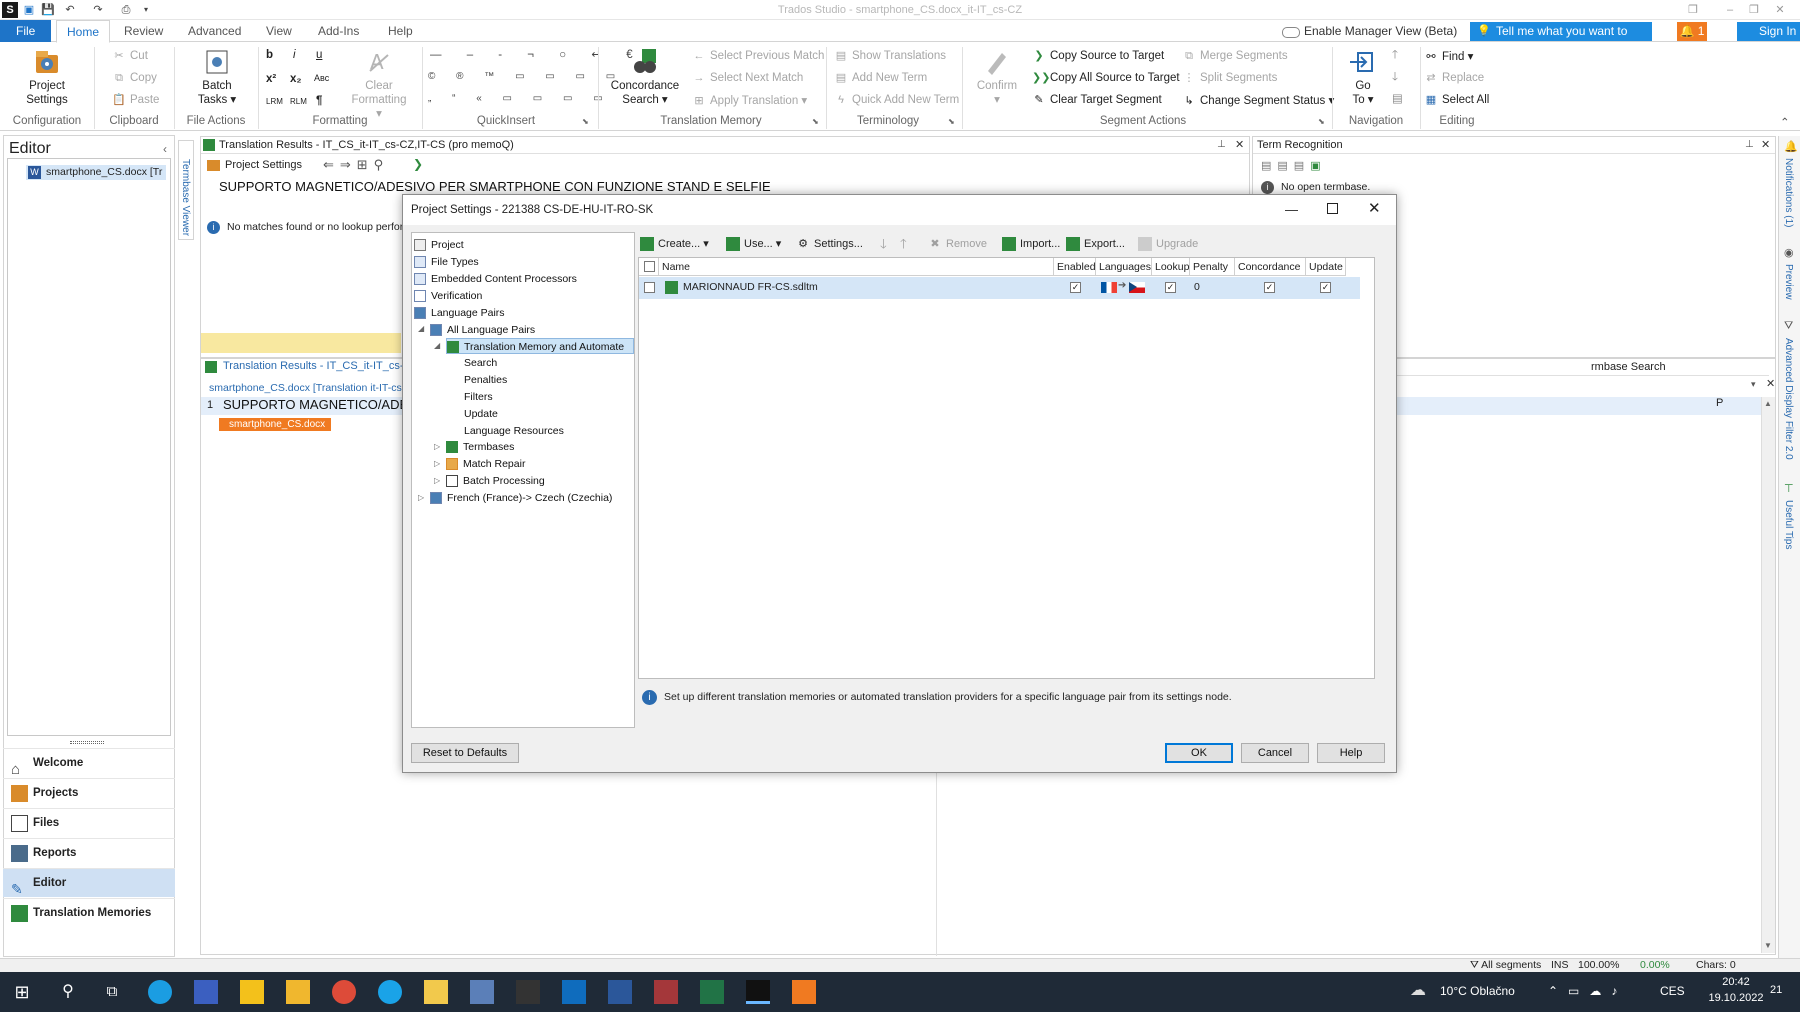 This screenshot has width=1800, height=1012. What do you see at coordinates (160, 992) in the screenshot?
I see `edge-icon` at bounding box center [160, 992].